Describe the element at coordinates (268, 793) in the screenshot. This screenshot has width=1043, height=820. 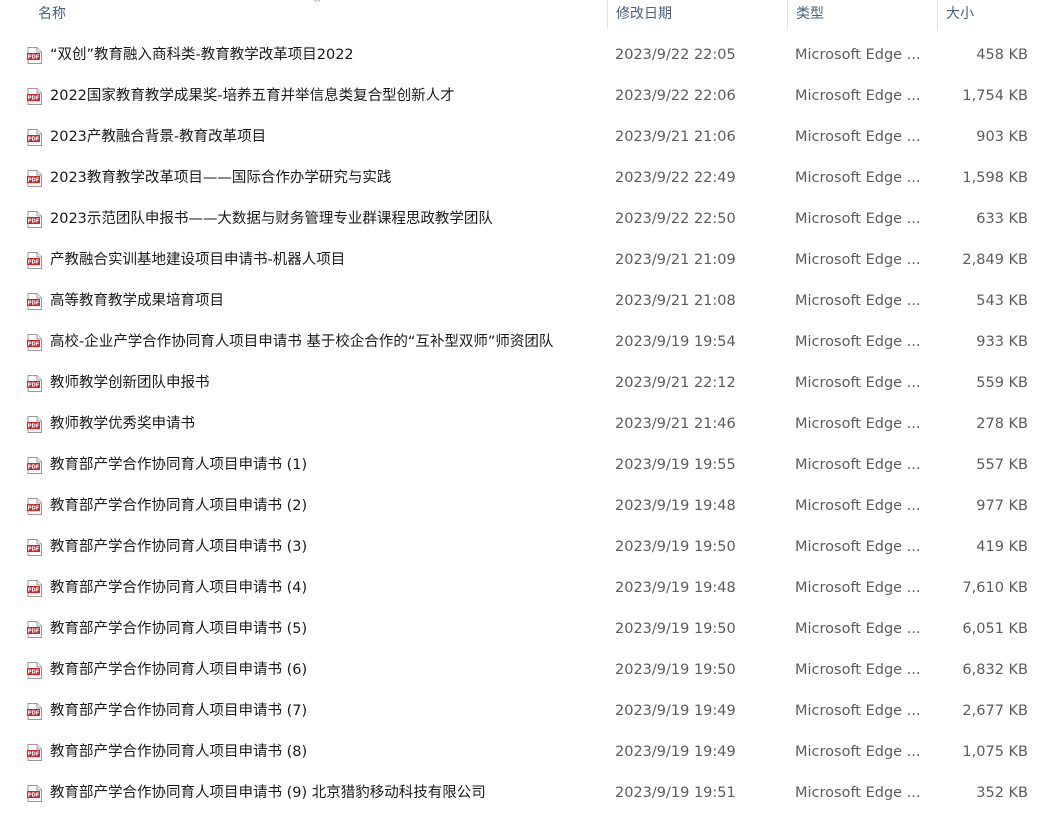
I see `file-name: 教育部产学合作协同育人项目申请书 (9) 北京猎豹移动科技有限公司` at that location.